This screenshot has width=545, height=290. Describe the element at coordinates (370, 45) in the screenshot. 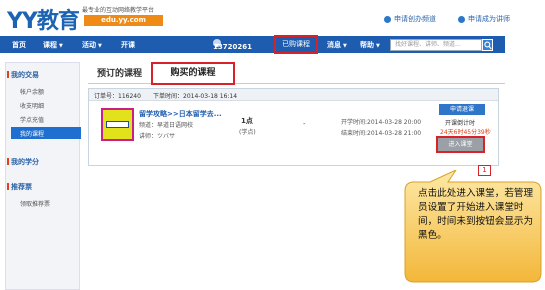

I see `nav-help: 帮助 ▼` at that location.